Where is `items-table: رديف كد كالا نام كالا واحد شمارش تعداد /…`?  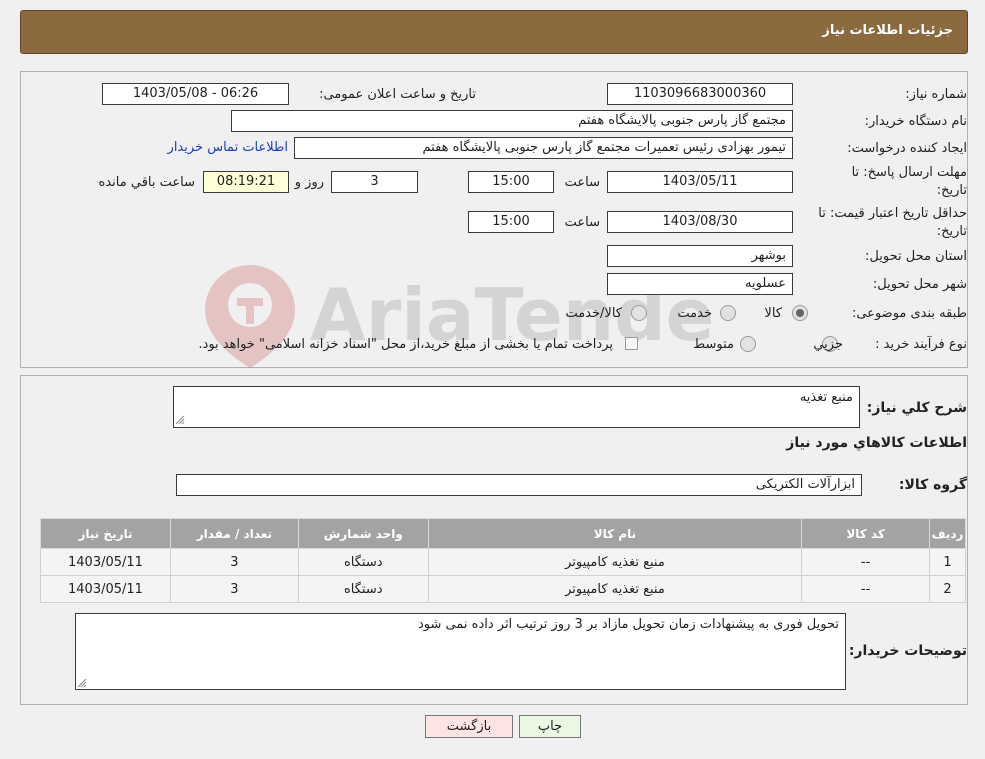 items-table: رديف كد كالا نام كالا واحد شمارش تعداد /… is located at coordinates (503, 560).